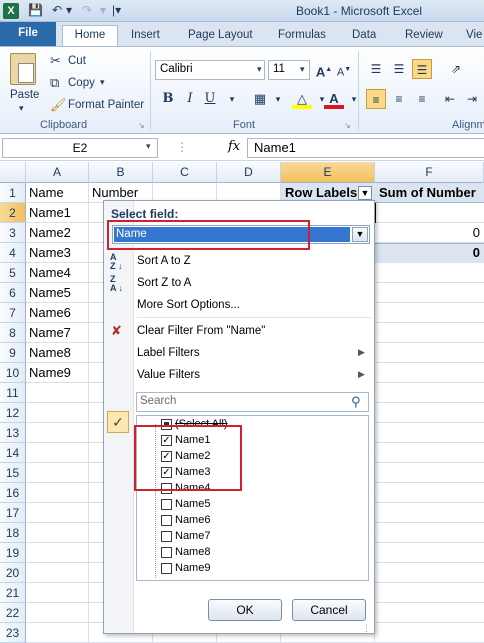 The width and height of the screenshot is (484, 643). What do you see at coordinates (164, 261) in the screenshot?
I see `sort-a-to-z-item: Sort A to Z` at bounding box center [164, 261].